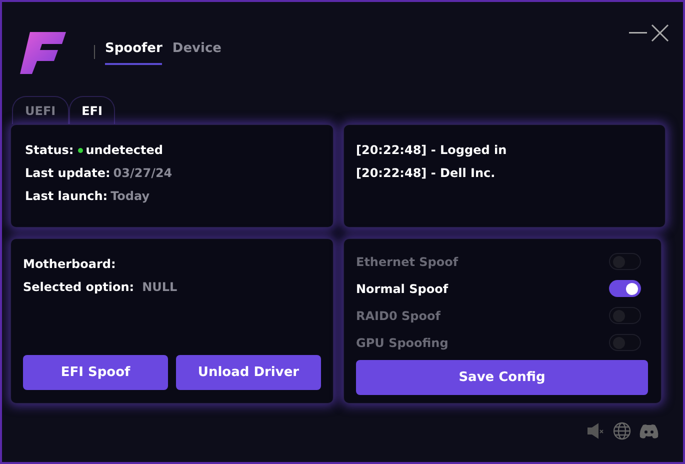  Describe the element at coordinates (596, 431) in the screenshot. I see `muted-speaker-icon` at that location.